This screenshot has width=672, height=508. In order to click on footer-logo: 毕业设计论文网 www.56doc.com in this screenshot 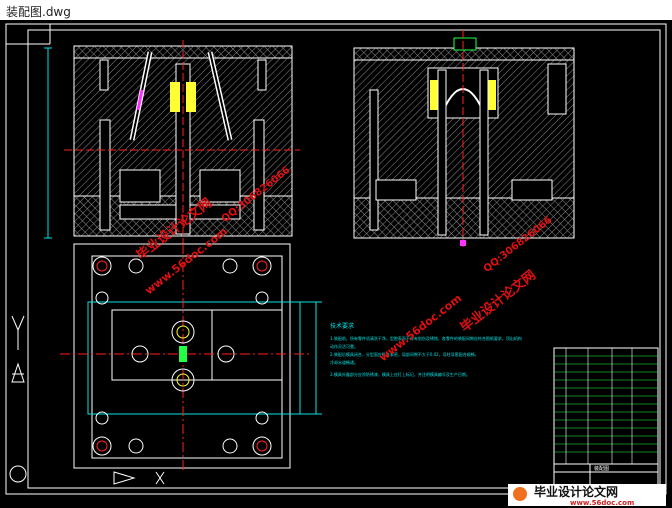, I will do `click(587, 495)`.